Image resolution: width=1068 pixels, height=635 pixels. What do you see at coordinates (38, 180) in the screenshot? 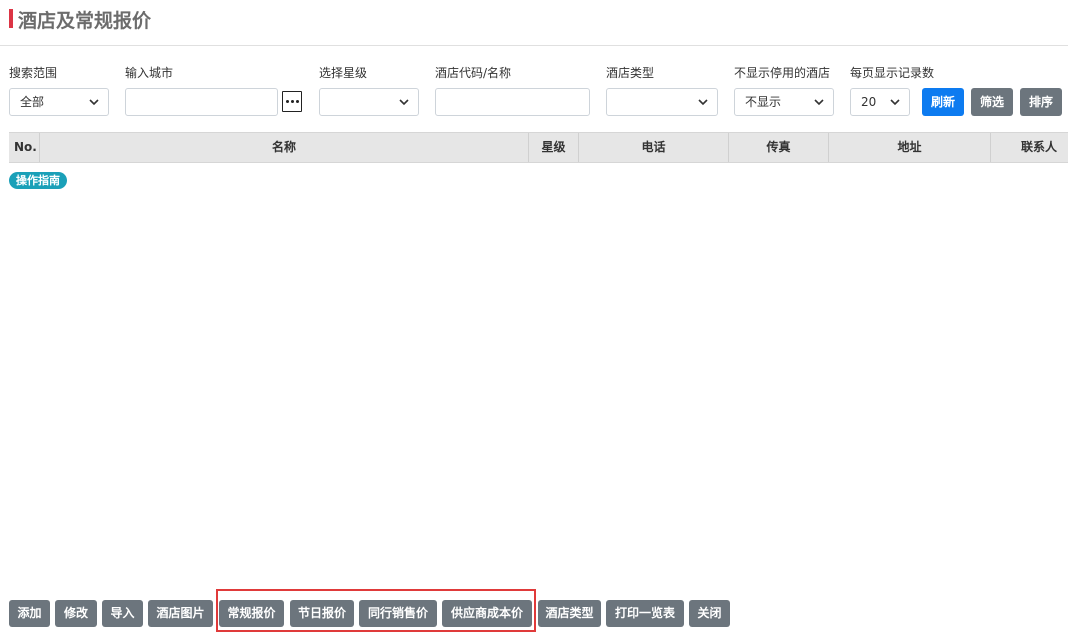
I see `operation-guide-badge: 操作指南` at bounding box center [38, 180].